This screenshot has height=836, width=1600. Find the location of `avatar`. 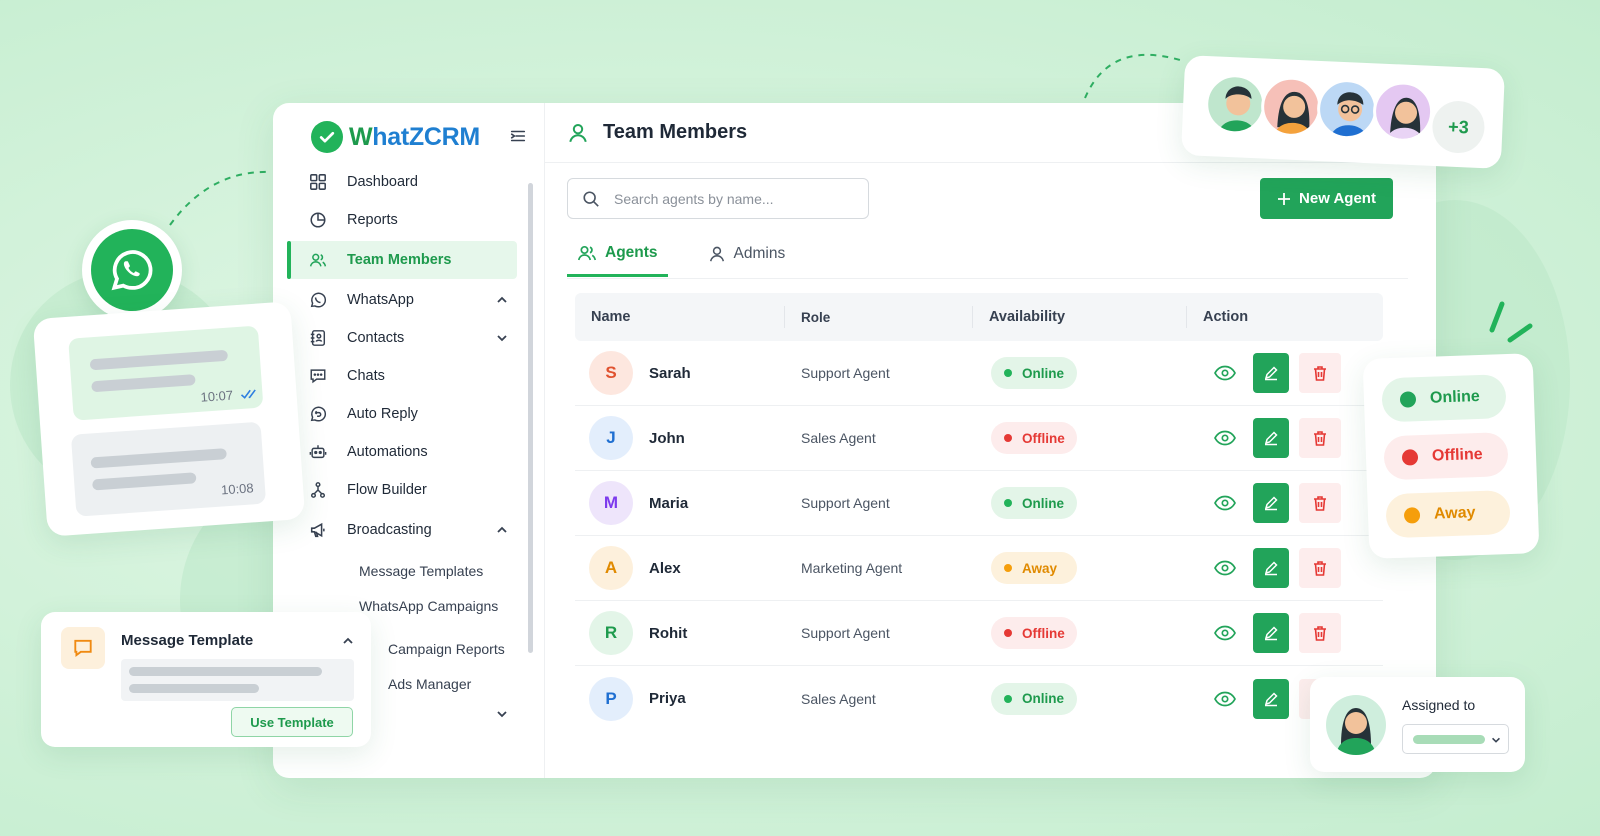

avatar is located at coordinates (1235, 104).